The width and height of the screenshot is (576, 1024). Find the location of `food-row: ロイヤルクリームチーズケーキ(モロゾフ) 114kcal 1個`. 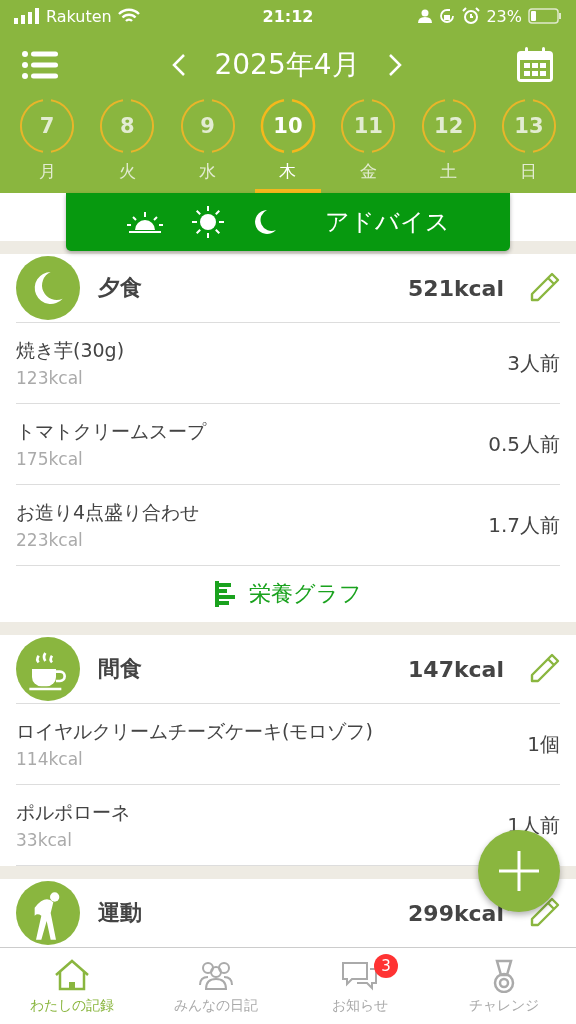

food-row: ロイヤルクリームチーズケーキ(モロゾフ) 114kcal 1個 is located at coordinates (288, 744).